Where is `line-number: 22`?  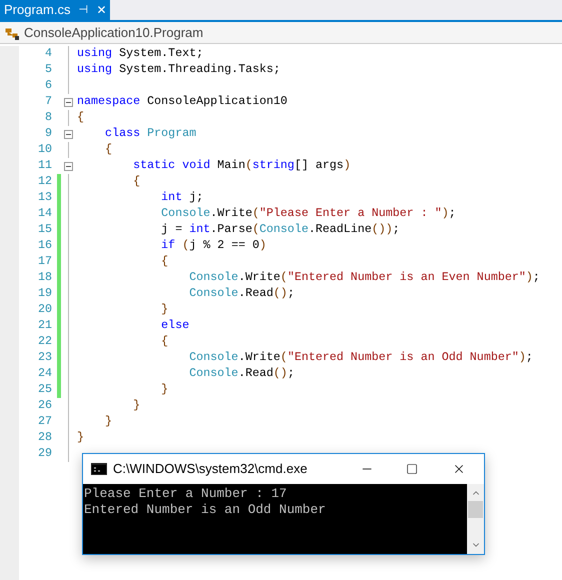
line-number: 22 is located at coordinates (44, 341).